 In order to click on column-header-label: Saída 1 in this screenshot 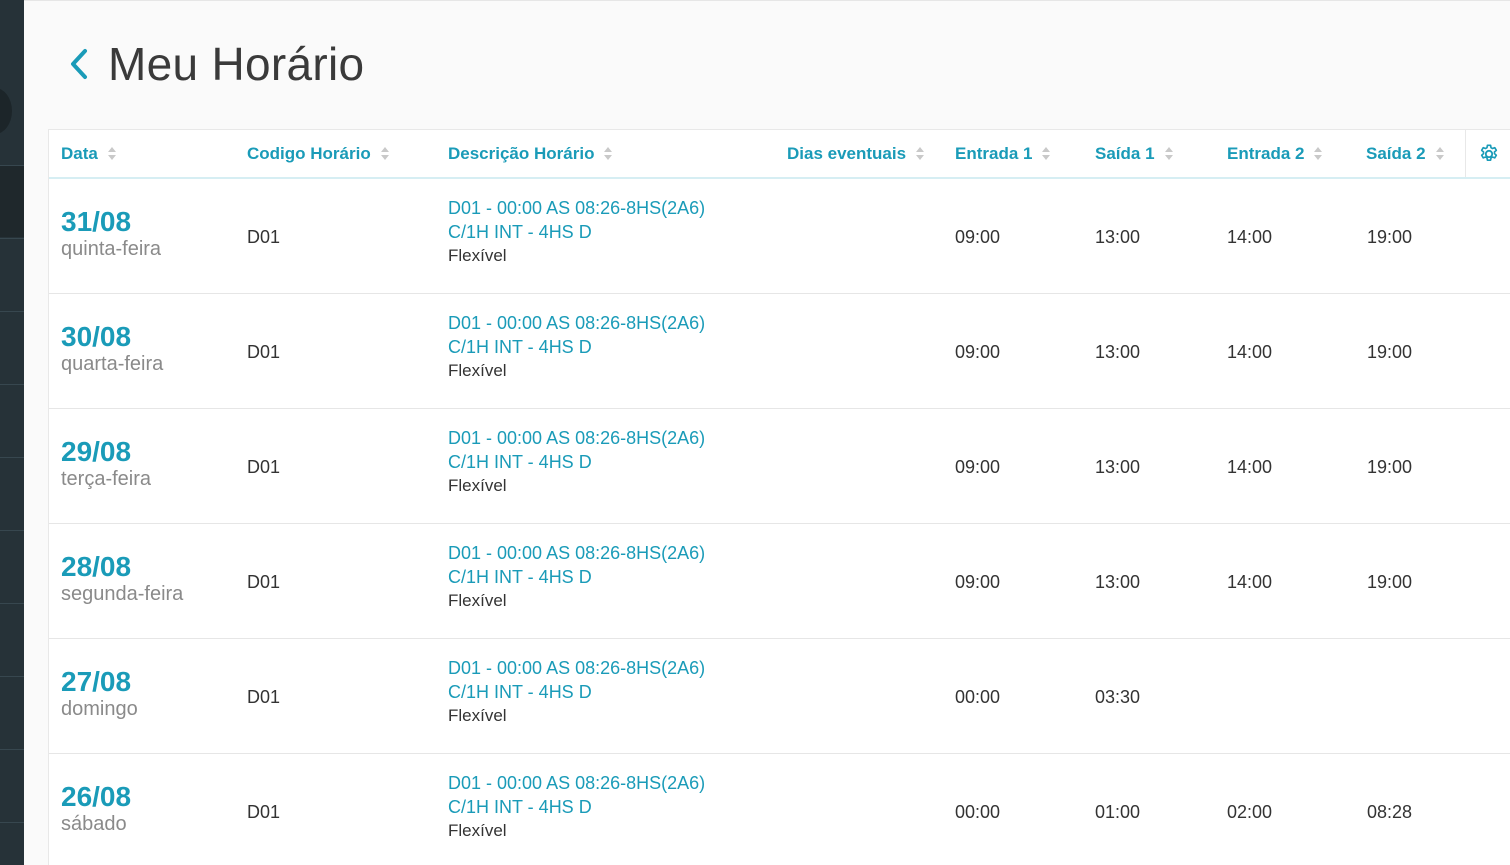, I will do `click(1125, 153)`.